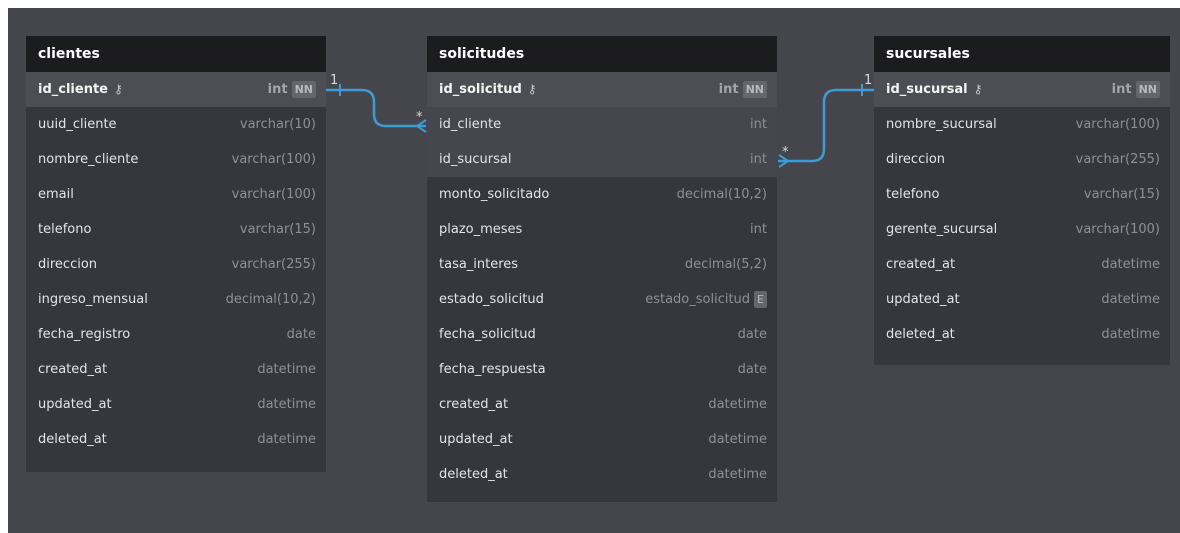 The width and height of the screenshot is (1180, 533). What do you see at coordinates (491, 299) in the screenshot?
I see `column-name: estado_solicitud` at bounding box center [491, 299].